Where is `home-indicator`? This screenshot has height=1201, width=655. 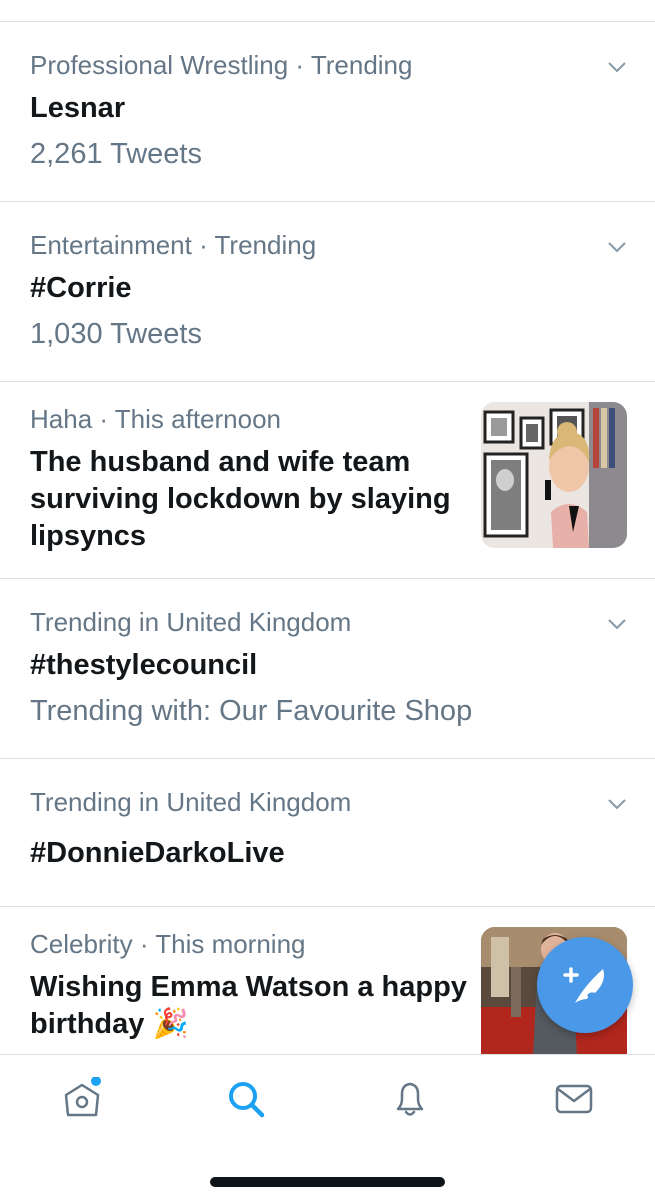
home-indicator is located at coordinates (327, 1182).